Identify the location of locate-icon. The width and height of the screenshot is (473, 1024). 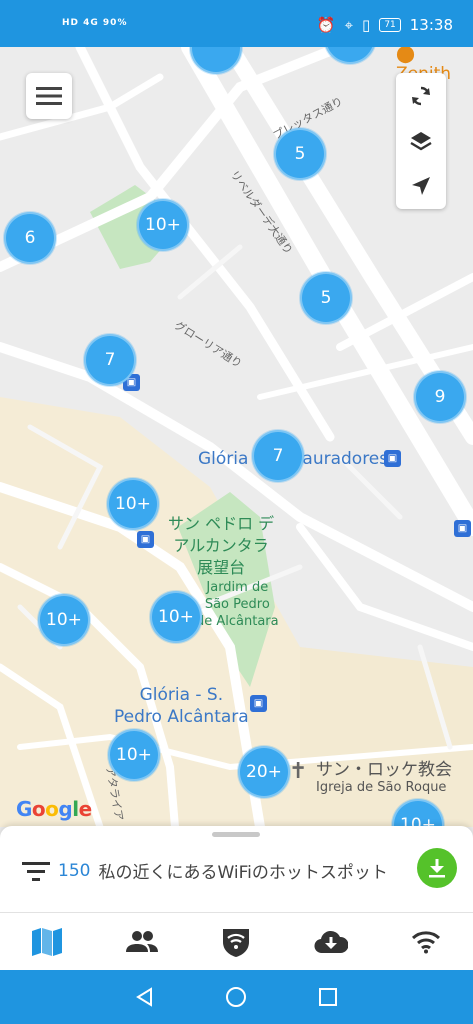
(421, 185).